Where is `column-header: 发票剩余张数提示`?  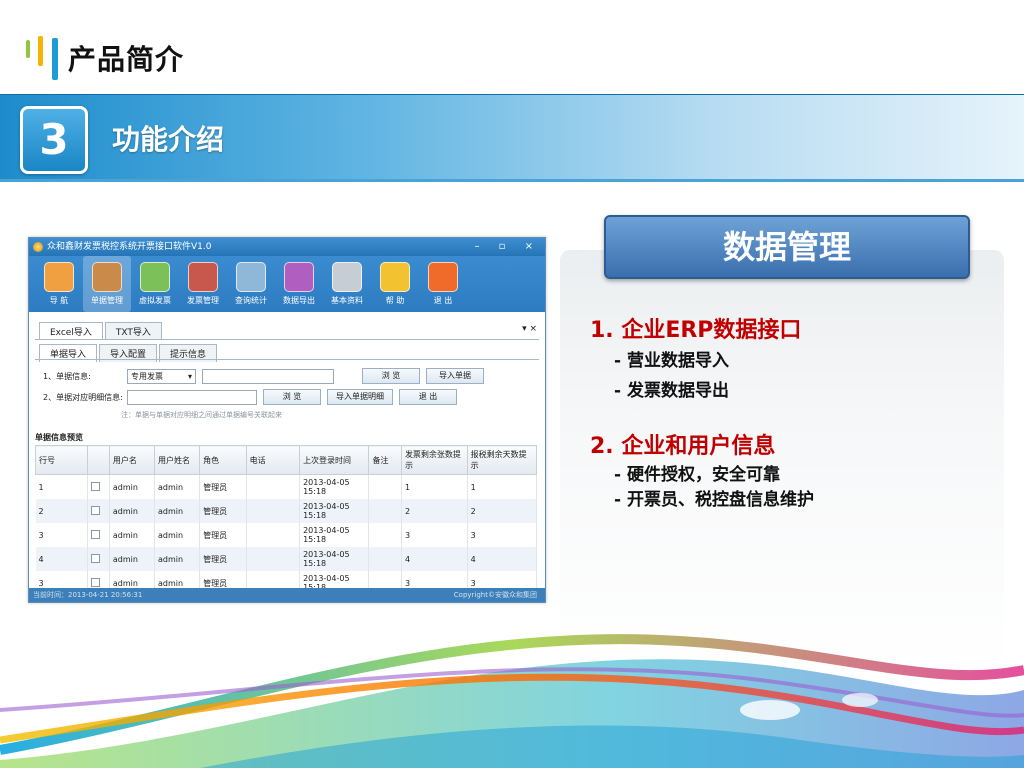
column-header: 发票剩余张数提示 is located at coordinates (434, 460).